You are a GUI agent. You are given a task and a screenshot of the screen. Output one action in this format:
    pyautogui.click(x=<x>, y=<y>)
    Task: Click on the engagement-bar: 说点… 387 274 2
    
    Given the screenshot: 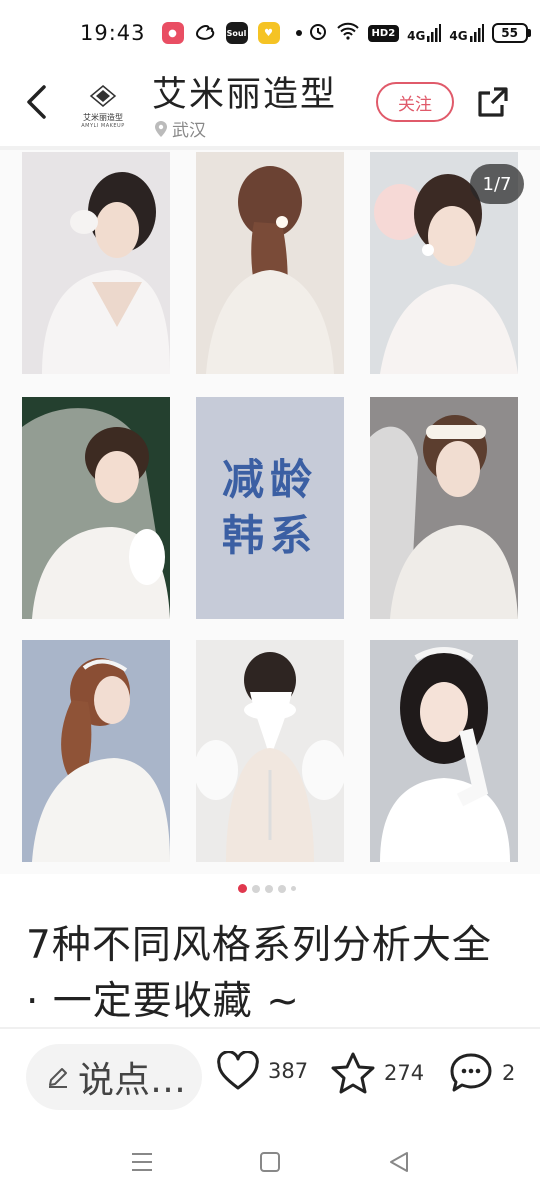 What is the action you would take?
    pyautogui.click(x=270, y=1077)
    